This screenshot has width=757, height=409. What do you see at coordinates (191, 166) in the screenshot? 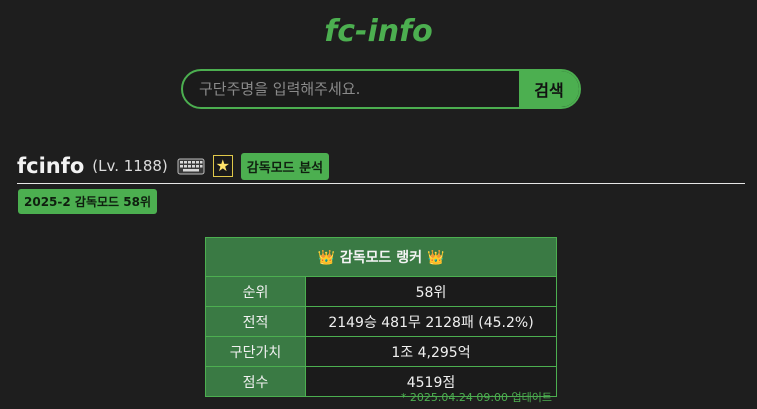
I see `keyboard-icon` at bounding box center [191, 166].